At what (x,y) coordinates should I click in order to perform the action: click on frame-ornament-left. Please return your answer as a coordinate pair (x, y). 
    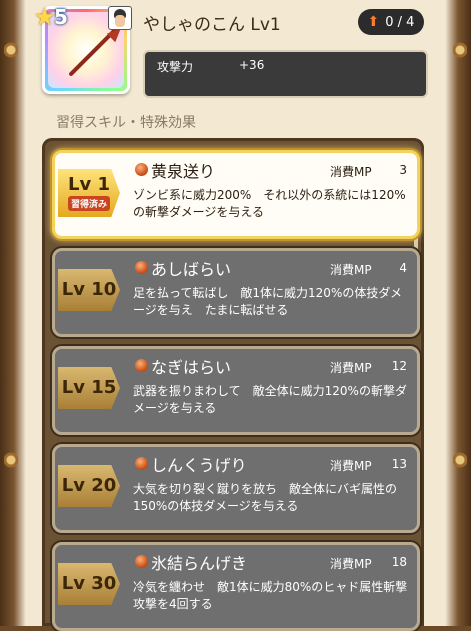
    Looking at the image, I should click on (11, 50).